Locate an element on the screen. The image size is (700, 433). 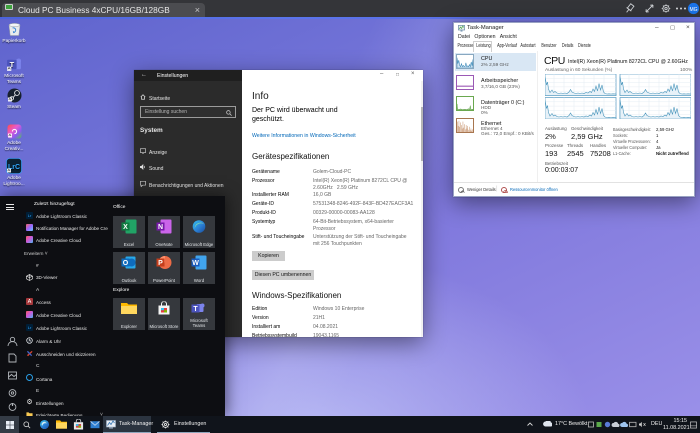
svg-text: P is located at coordinates (160, 263).